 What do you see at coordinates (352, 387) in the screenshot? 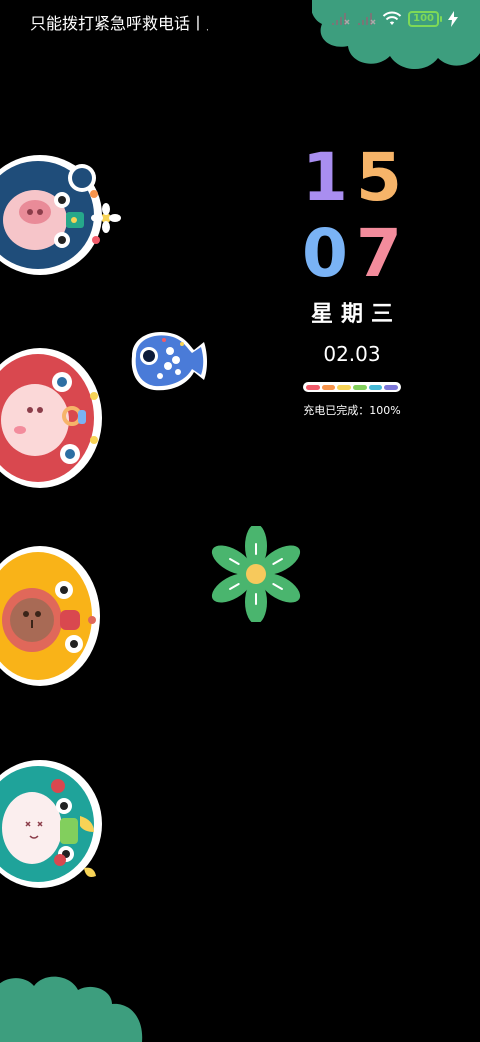
I see `charge-progress-bar` at bounding box center [352, 387].